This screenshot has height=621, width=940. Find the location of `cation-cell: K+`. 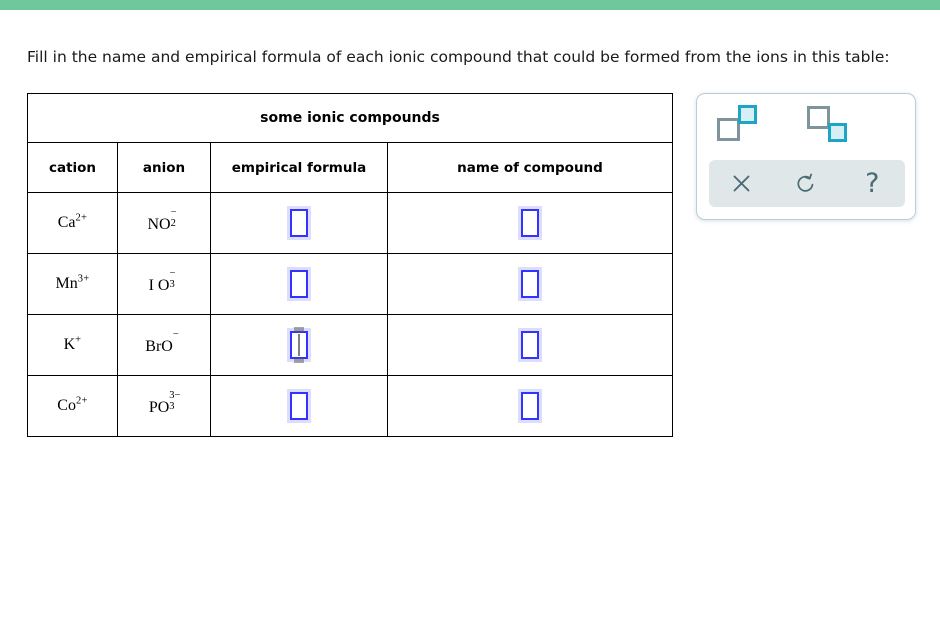

cation-cell: K+ is located at coordinates (72, 345).